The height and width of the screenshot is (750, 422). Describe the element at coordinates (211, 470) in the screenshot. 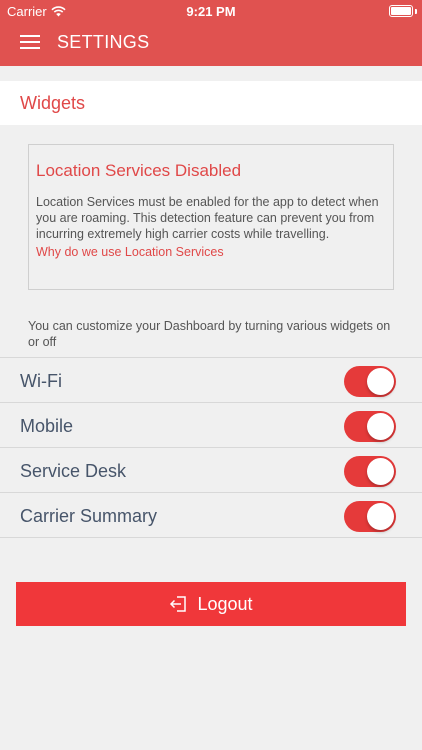

I see `widget-row-service-desk: Service Desk` at that location.